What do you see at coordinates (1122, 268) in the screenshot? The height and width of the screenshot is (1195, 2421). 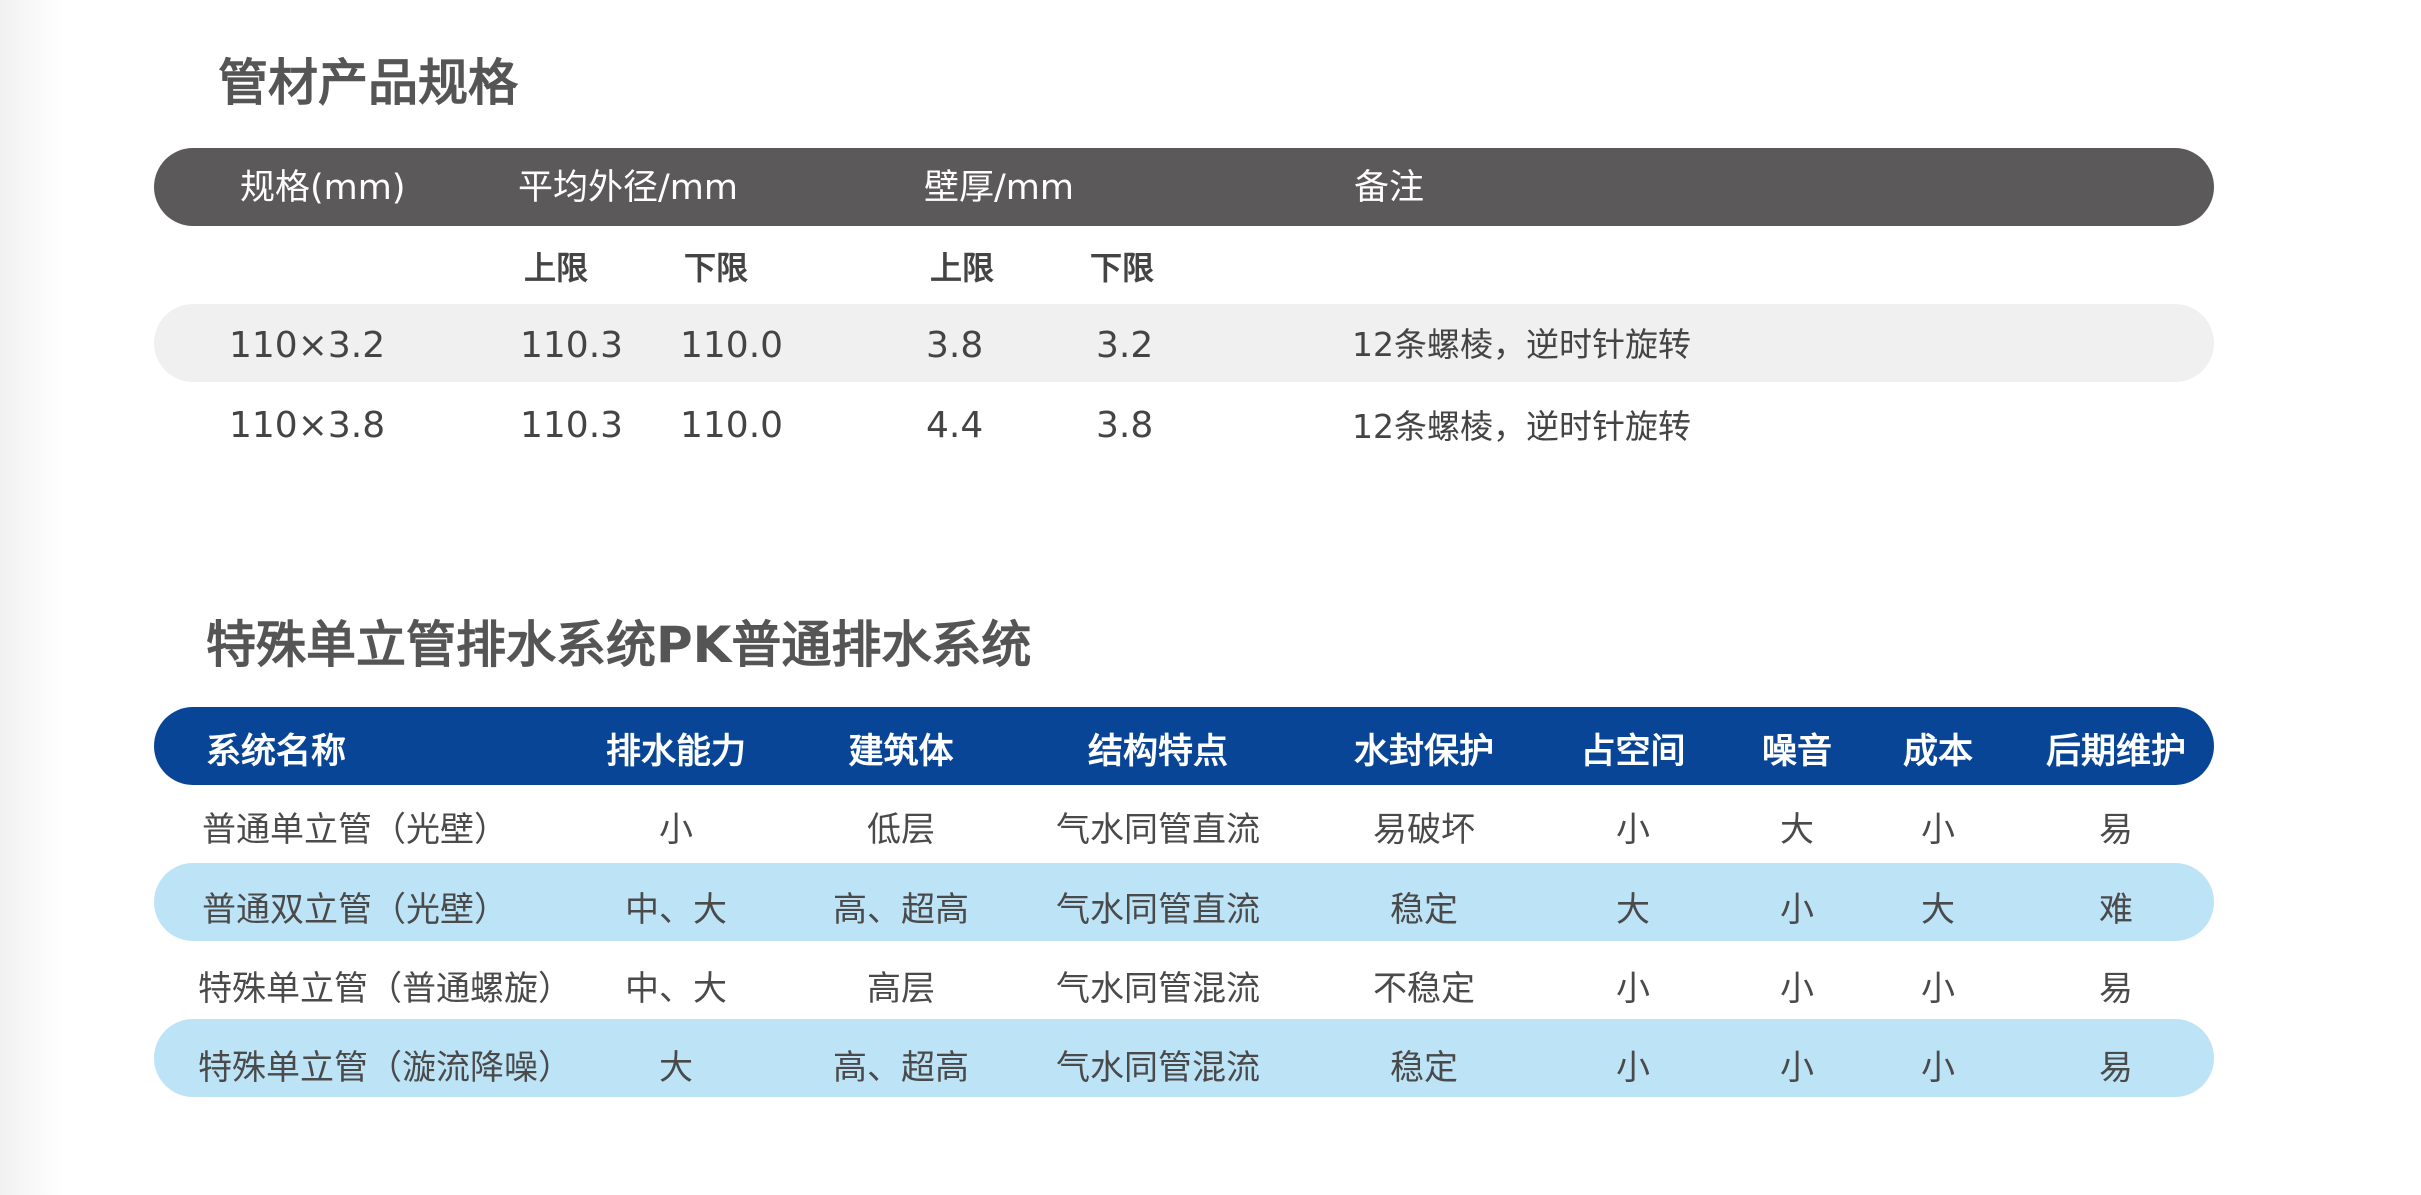 I see `spec-subheader-wall-lower: 下限` at bounding box center [1122, 268].